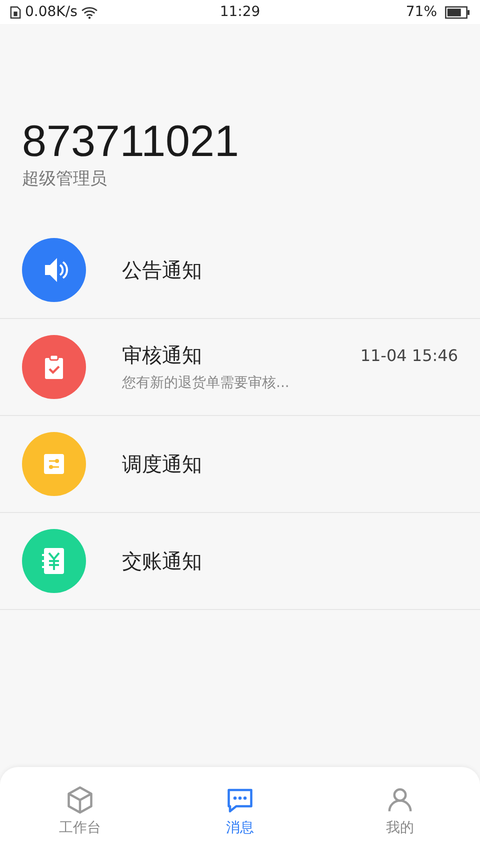 The height and width of the screenshot is (853, 480). What do you see at coordinates (65, 179) in the screenshot?
I see `account-role: 超级管理员` at bounding box center [65, 179].